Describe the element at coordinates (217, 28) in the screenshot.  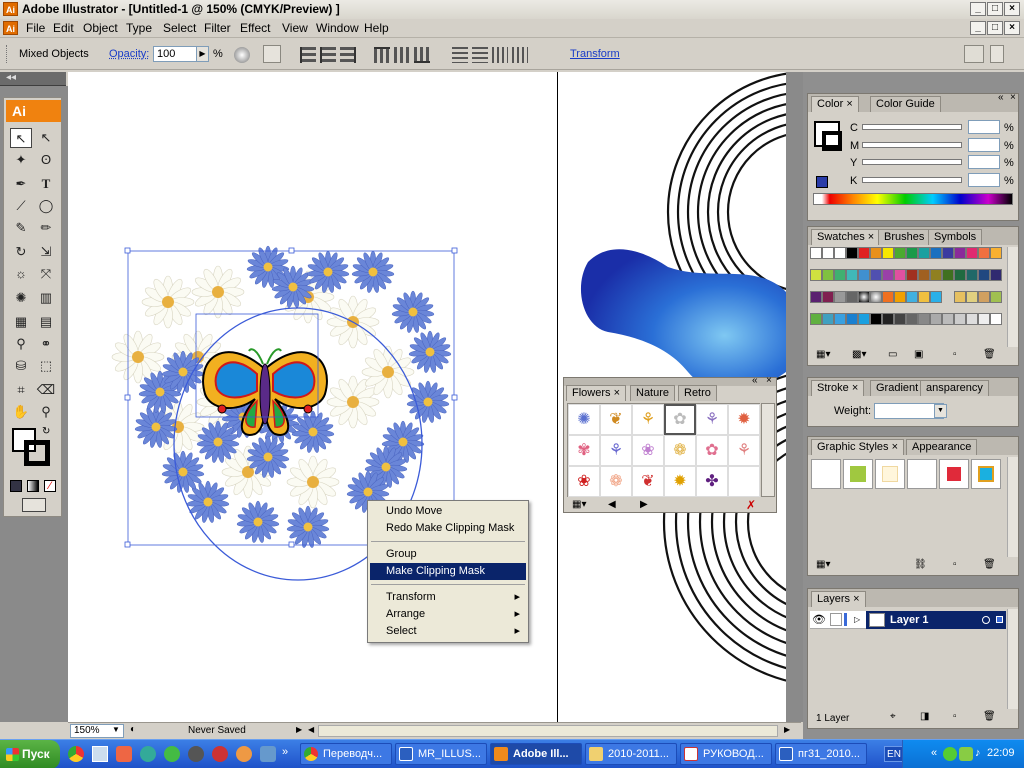
I see `menu-filter: Filter` at that location.